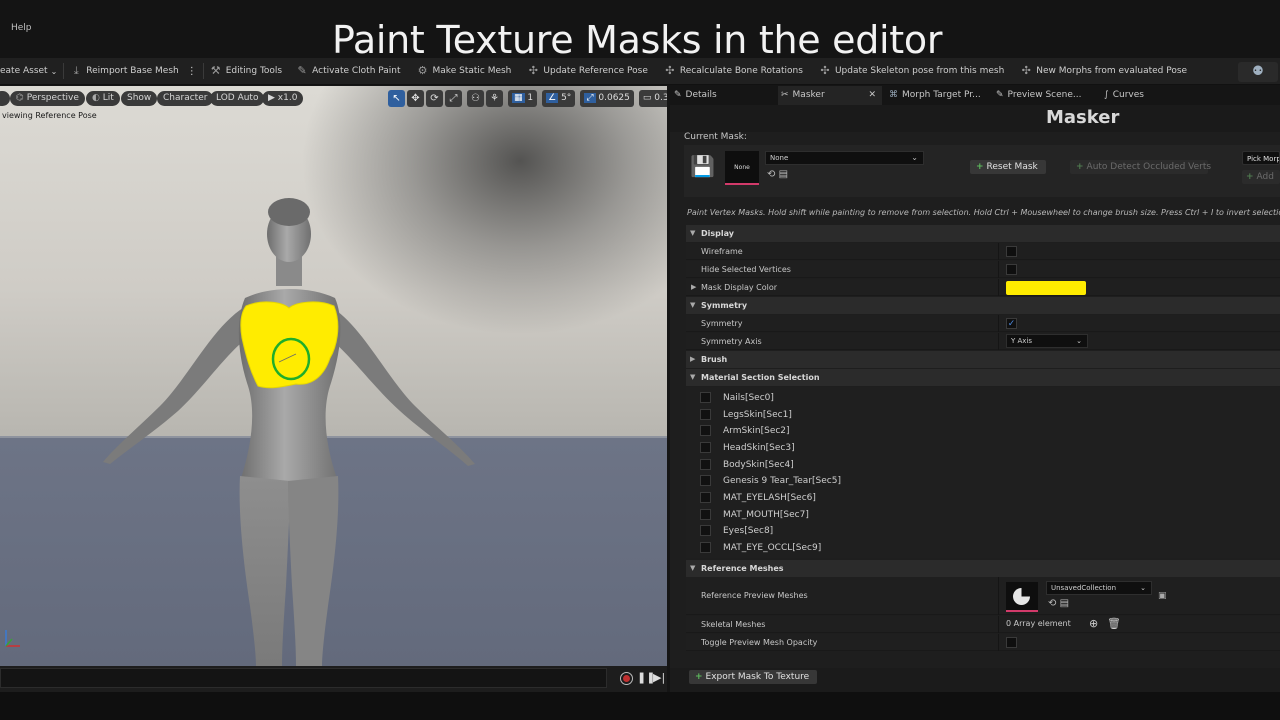  Describe the element at coordinates (1093, 623) in the screenshot. I see `add-element-icon: ⊕` at that location.